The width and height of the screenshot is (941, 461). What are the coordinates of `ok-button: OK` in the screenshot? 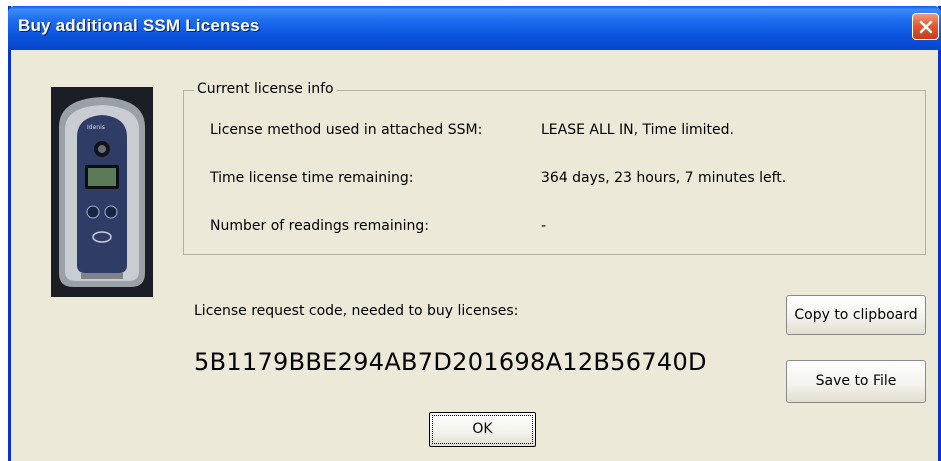 It's located at (482, 429).